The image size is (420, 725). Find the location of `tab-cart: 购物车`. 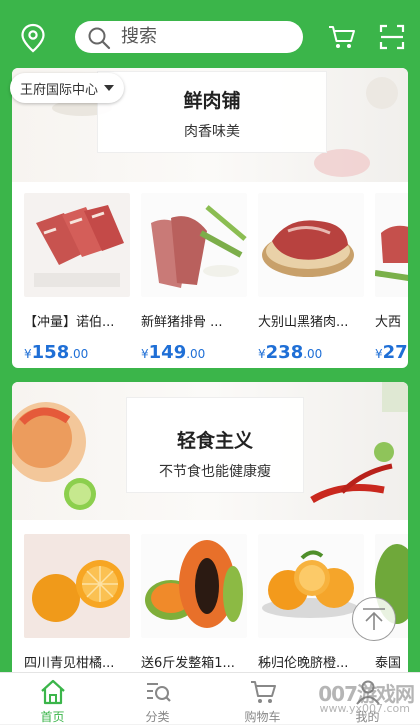

tab-cart: 购物车 is located at coordinates (262, 698).